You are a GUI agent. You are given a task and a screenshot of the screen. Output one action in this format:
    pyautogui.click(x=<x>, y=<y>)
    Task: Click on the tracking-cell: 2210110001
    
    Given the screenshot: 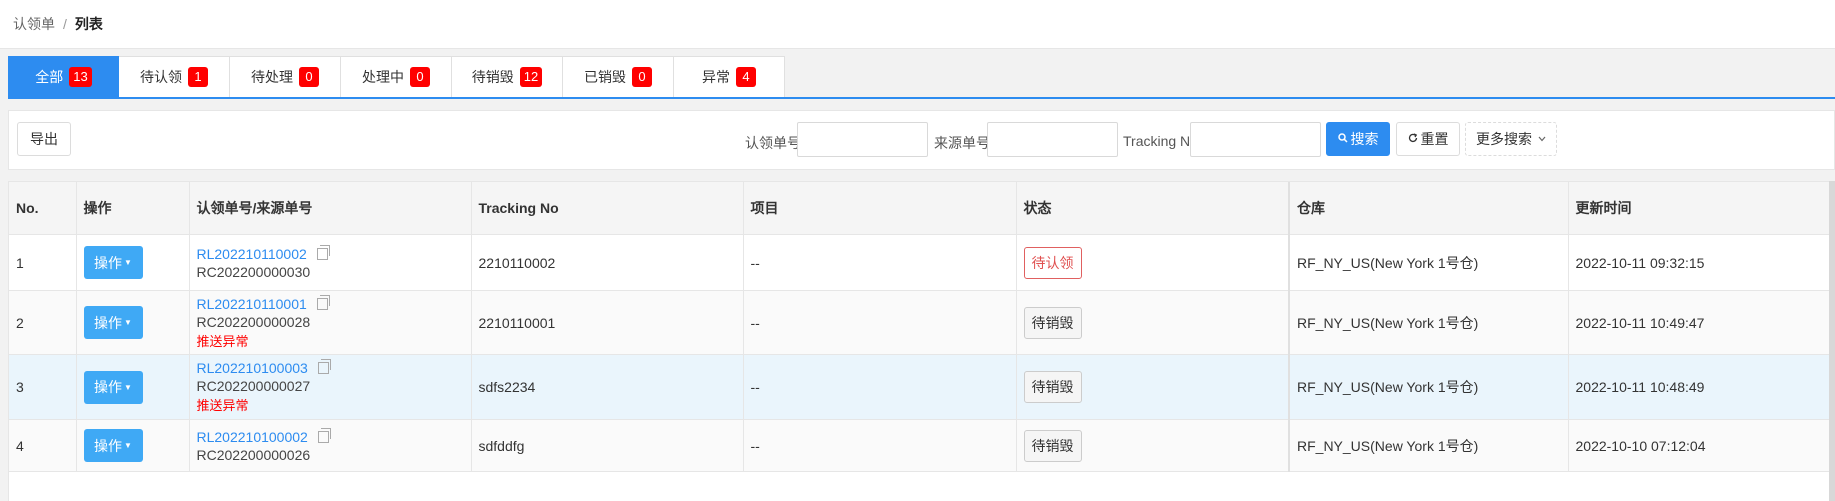 What is the action you would take?
    pyautogui.click(x=607, y=322)
    